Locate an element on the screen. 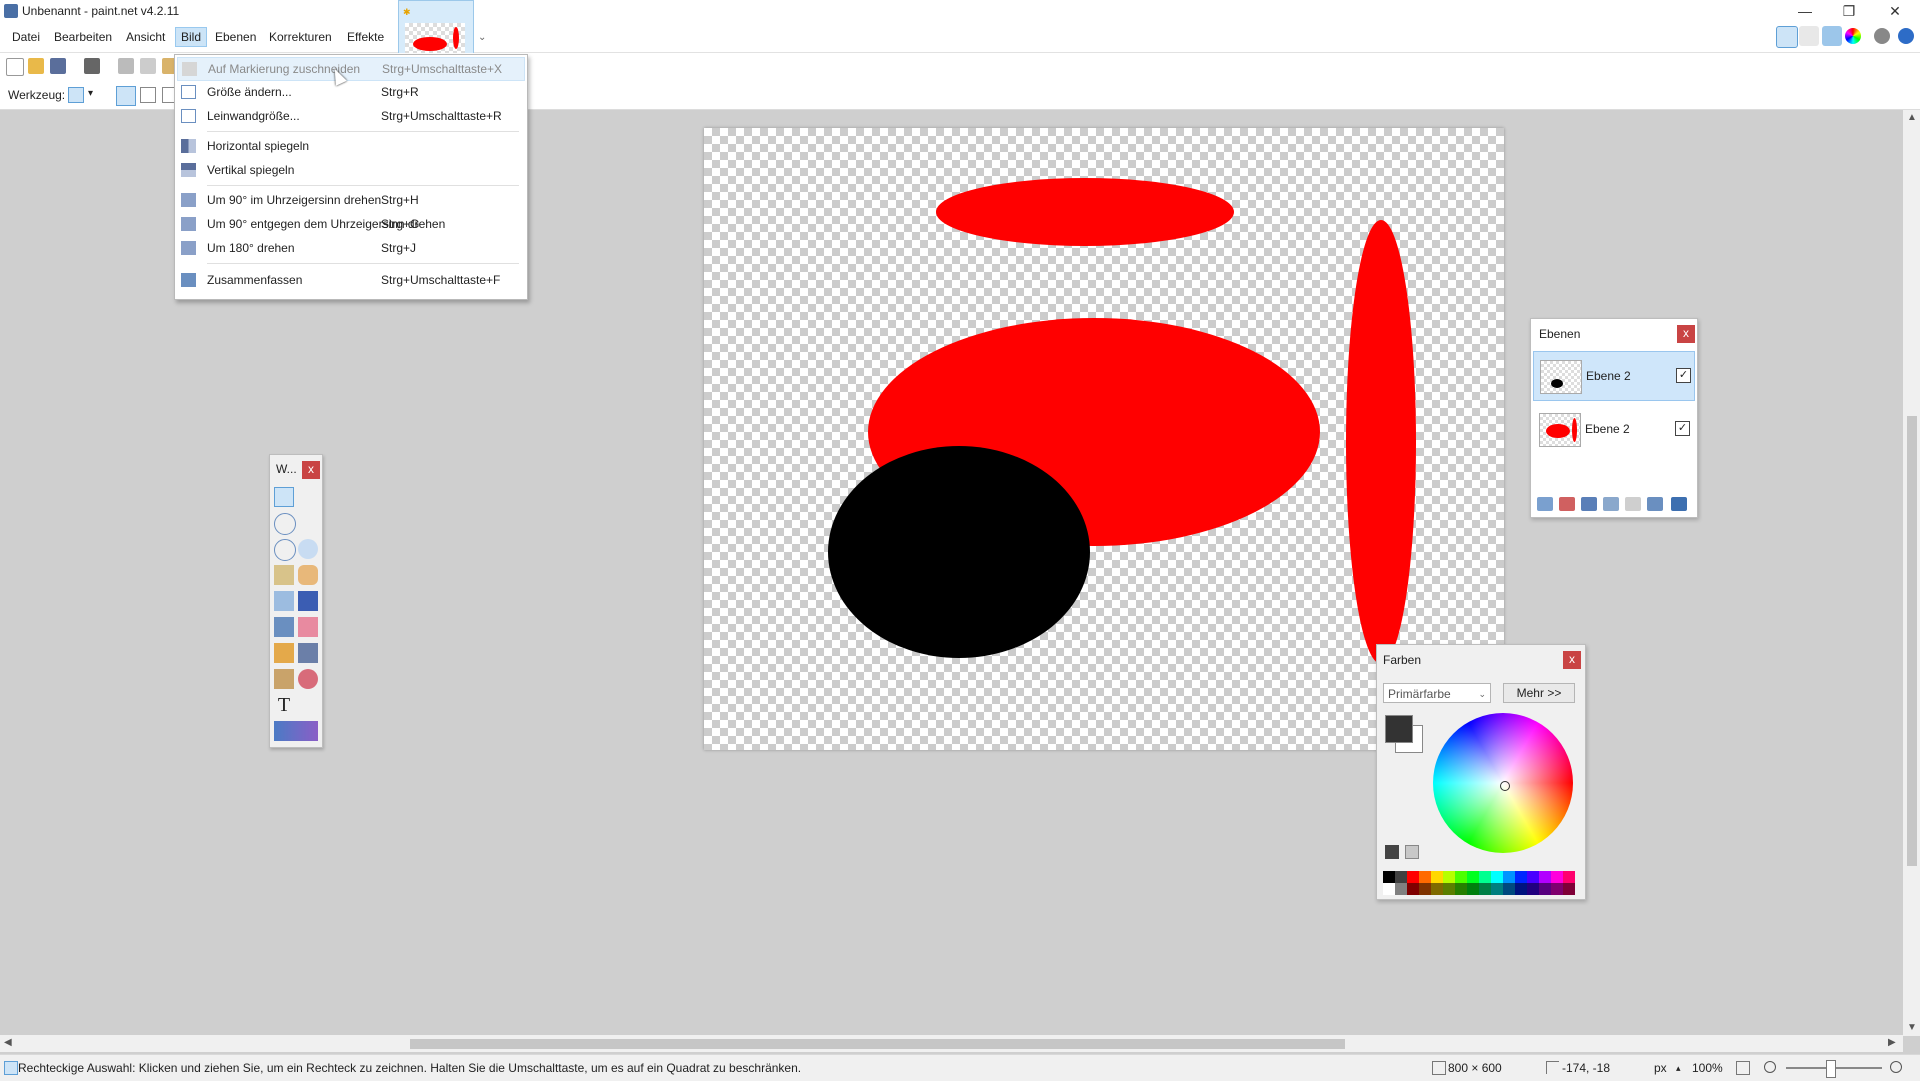  gradient-tool-icon is located at coordinates (308, 601).